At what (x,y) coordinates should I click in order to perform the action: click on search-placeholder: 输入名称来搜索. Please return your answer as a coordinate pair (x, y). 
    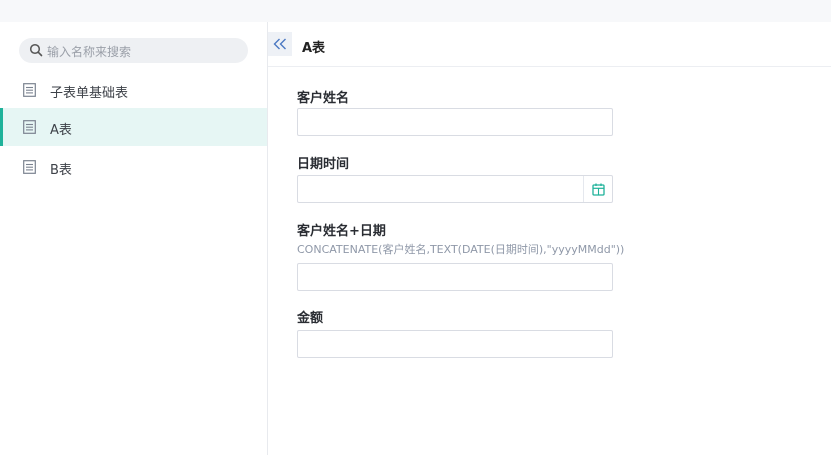
    Looking at the image, I should click on (89, 52).